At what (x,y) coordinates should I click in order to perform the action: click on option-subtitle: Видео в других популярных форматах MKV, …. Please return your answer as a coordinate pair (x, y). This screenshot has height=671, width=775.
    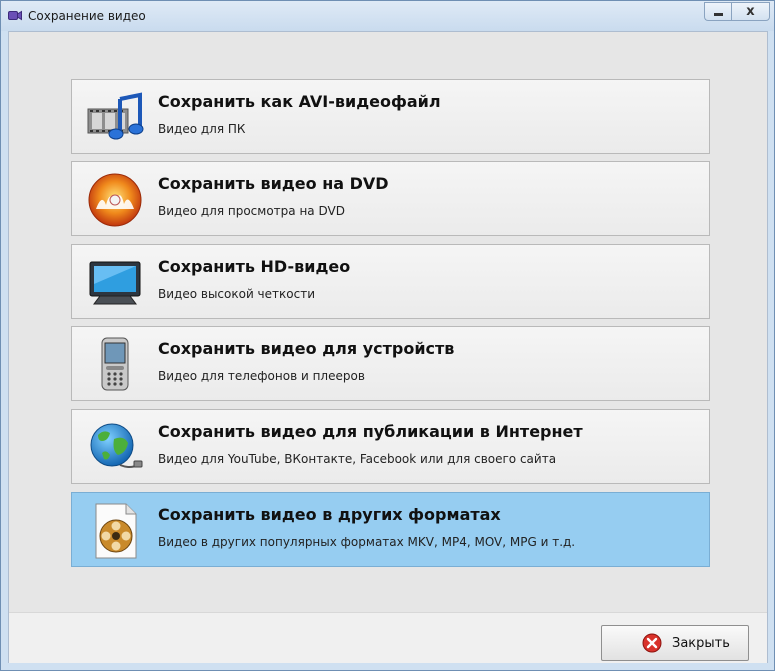
    Looking at the image, I should click on (367, 542).